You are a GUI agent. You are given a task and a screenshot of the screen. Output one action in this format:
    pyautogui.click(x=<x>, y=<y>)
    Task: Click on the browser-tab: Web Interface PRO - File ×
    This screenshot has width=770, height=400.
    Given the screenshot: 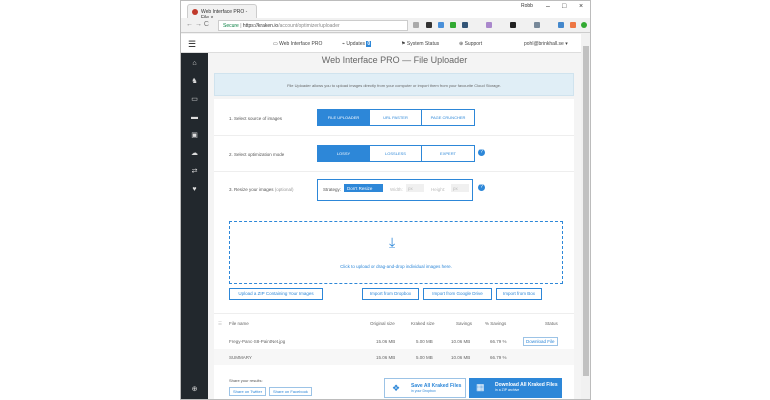 What is the action you would take?
    pyautogui.click(x=222, y=12)
    